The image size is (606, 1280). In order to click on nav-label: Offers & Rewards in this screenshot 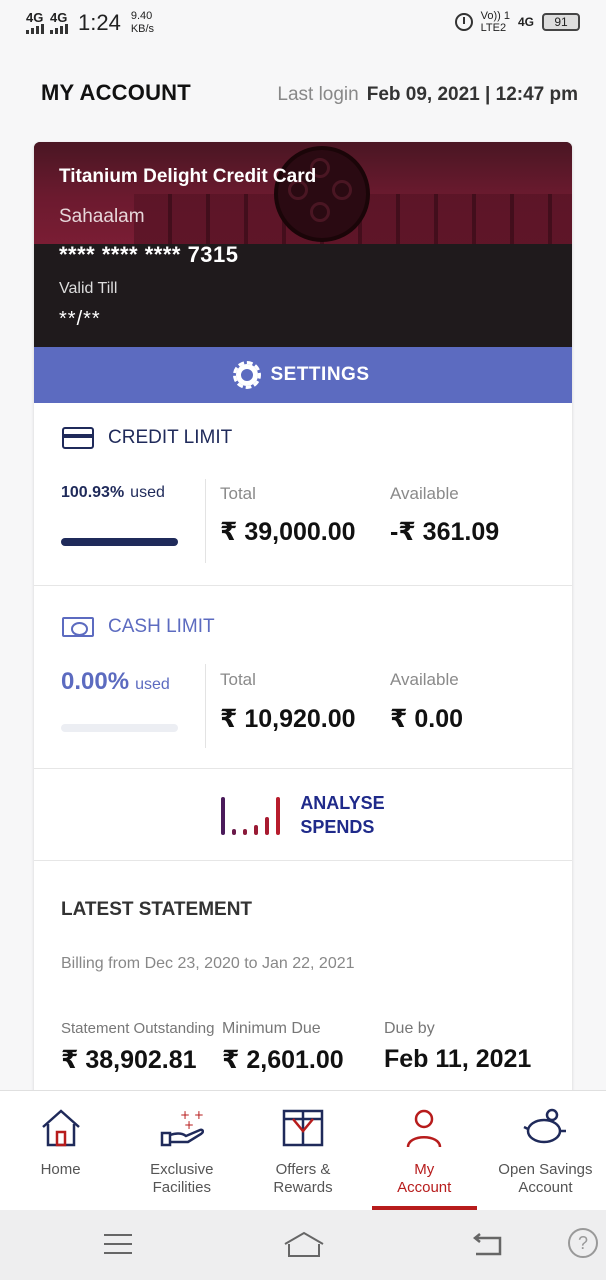, I will do `click(303, 1178)`.